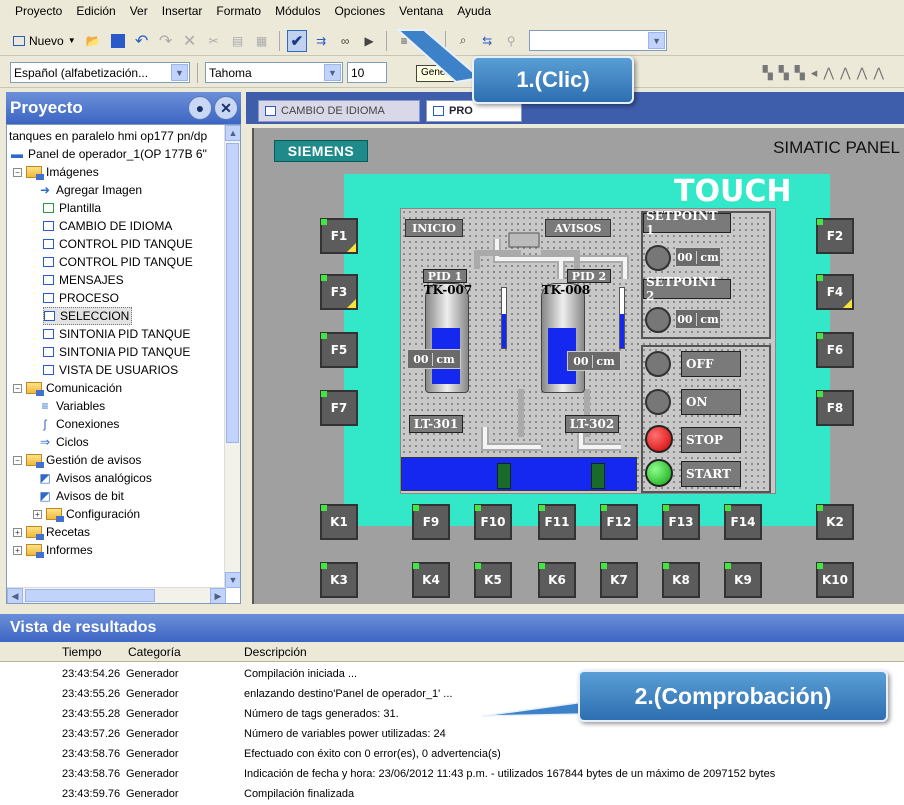  What do you see at coordinates (90, 595) in the screenshot?
I see `tree-hscroll-thumb` at bounding box center [90, 595].